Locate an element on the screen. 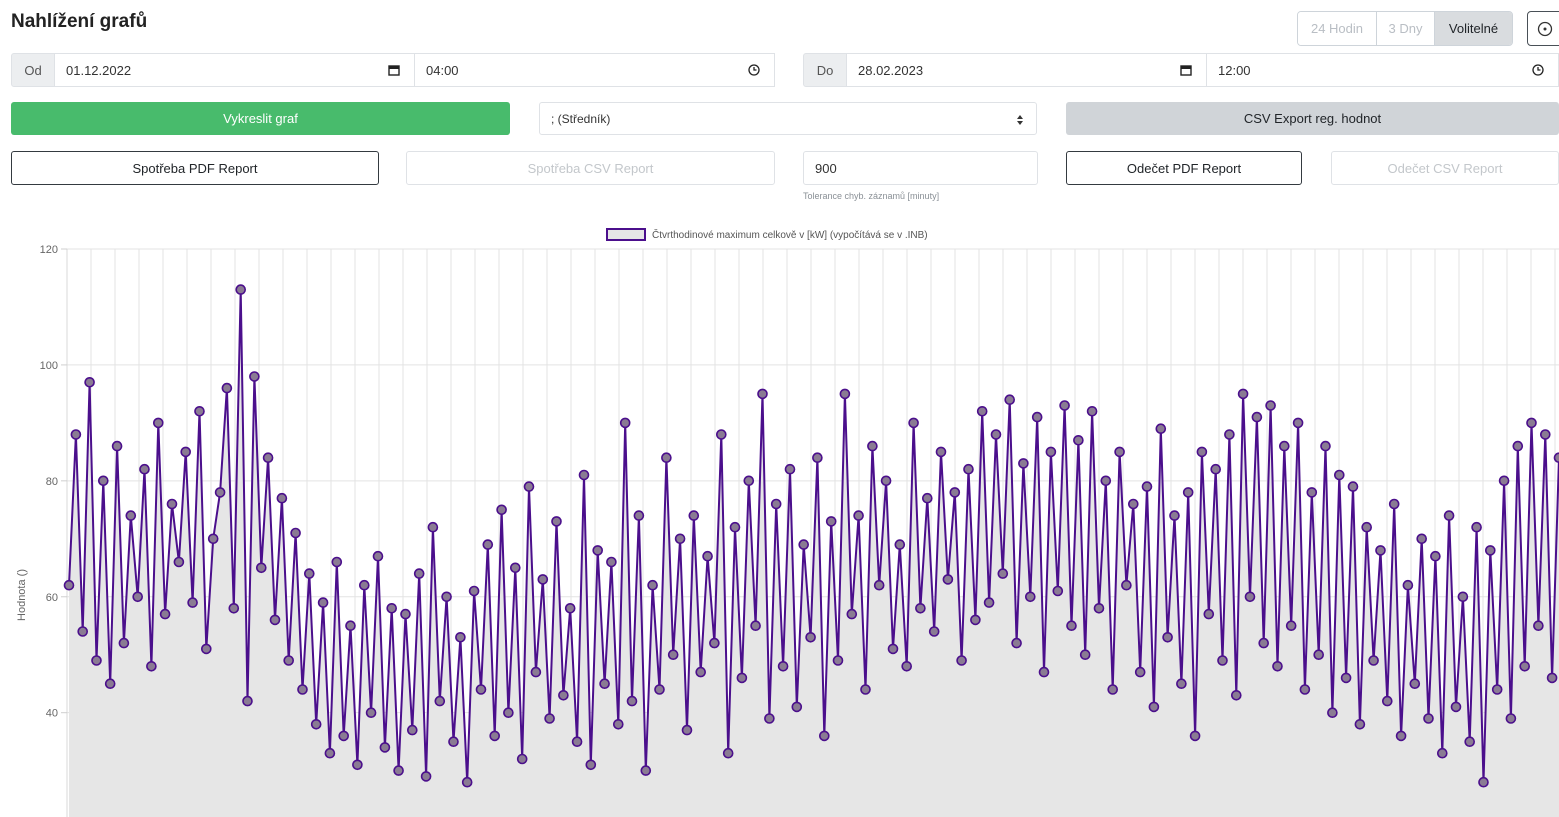 Image resolution: width=1559 pixels, height=817 pixels. history-button is located at coordinates (1543, 28).